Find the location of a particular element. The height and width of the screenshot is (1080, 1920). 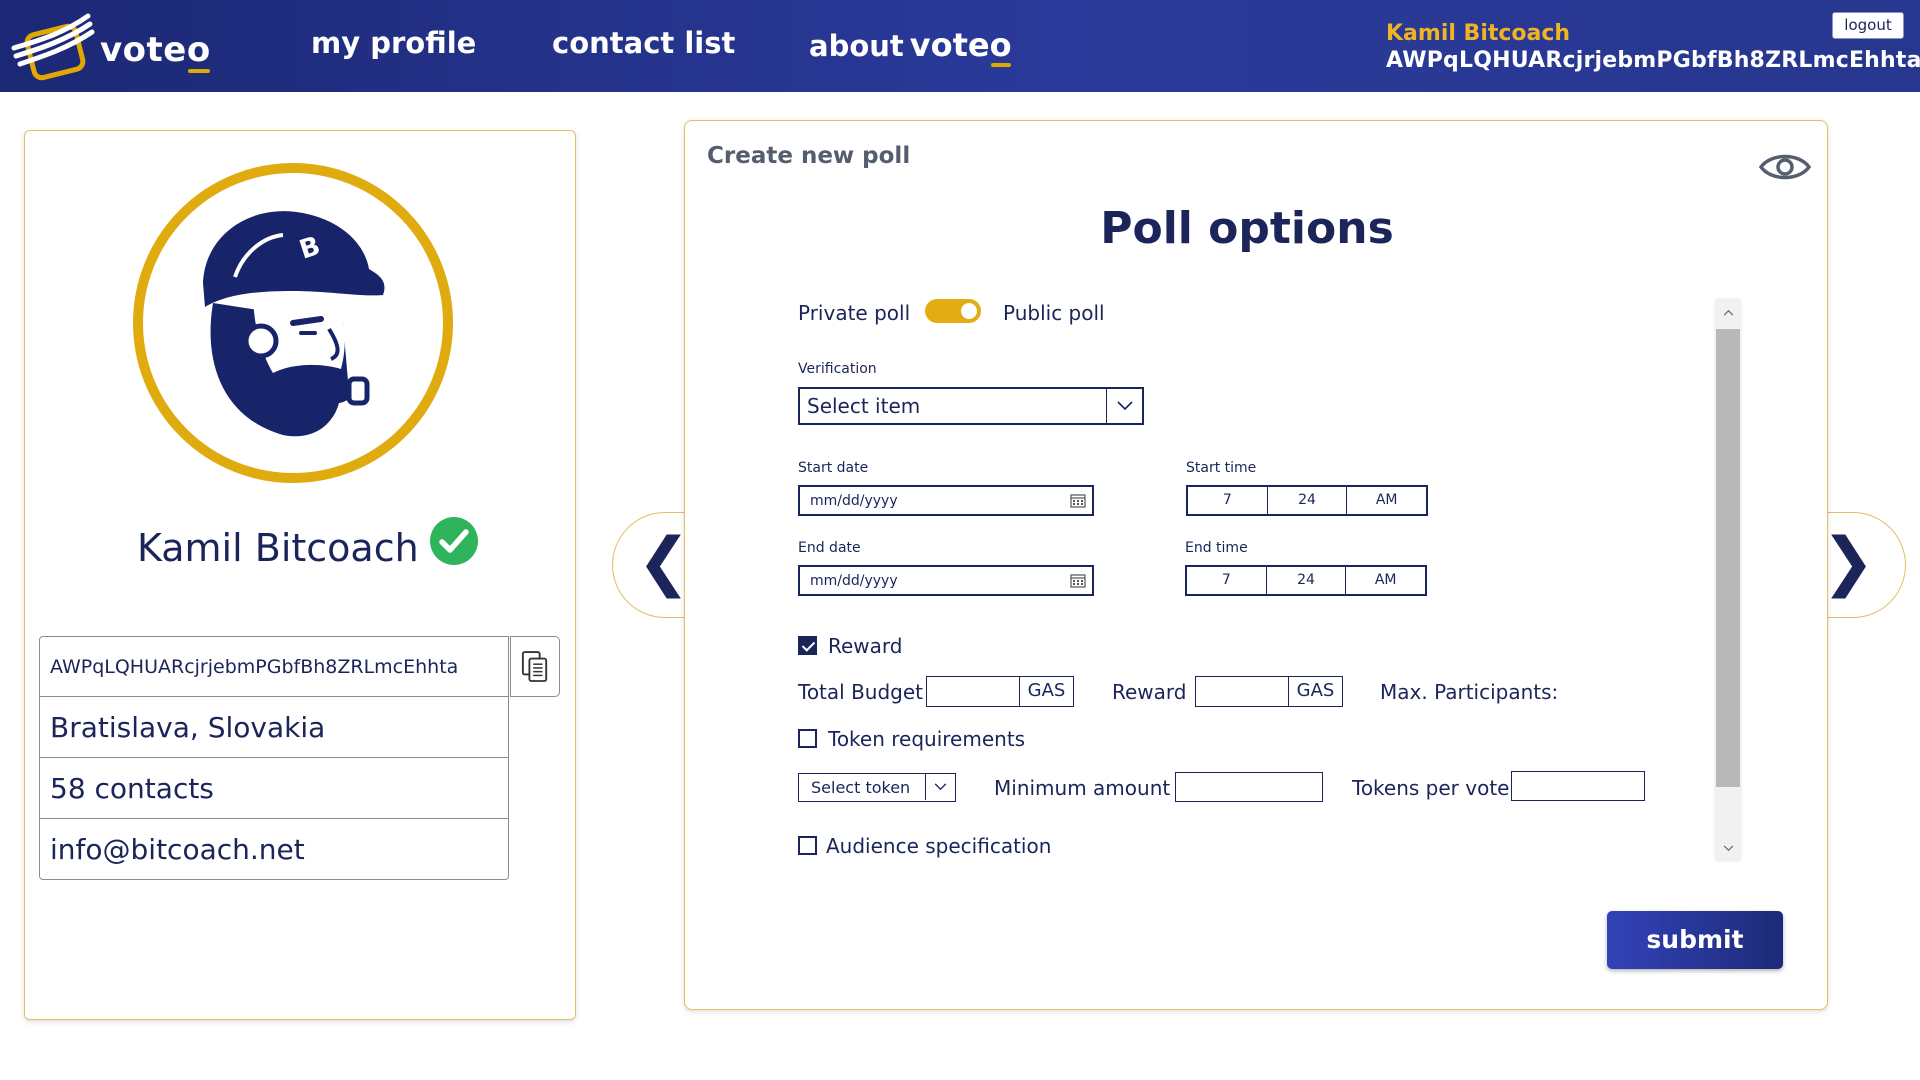

tokens-per-vote-input is located at coordinates (1578, 786).